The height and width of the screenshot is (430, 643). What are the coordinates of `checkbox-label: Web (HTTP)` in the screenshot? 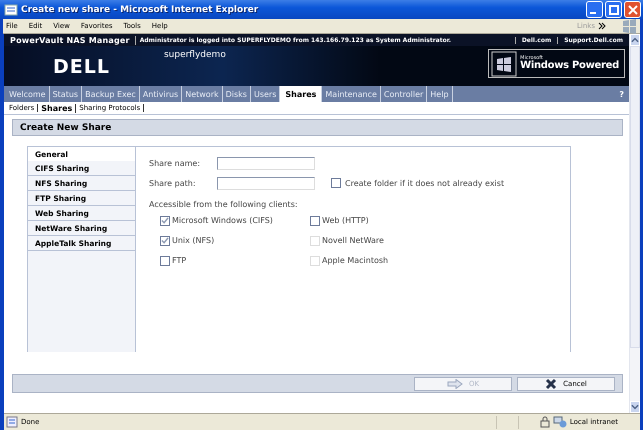 It's located at (345, 220).